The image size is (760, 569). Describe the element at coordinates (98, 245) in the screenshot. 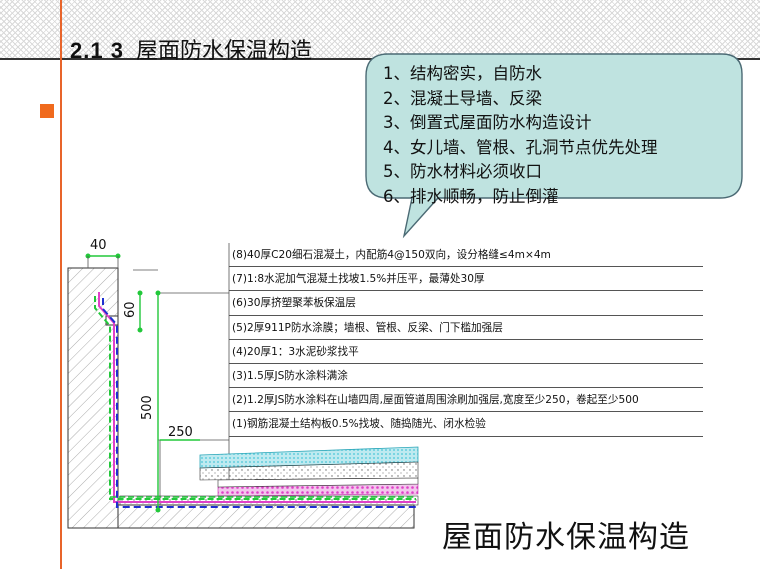

I see `dim-top-width: 40` at that location.